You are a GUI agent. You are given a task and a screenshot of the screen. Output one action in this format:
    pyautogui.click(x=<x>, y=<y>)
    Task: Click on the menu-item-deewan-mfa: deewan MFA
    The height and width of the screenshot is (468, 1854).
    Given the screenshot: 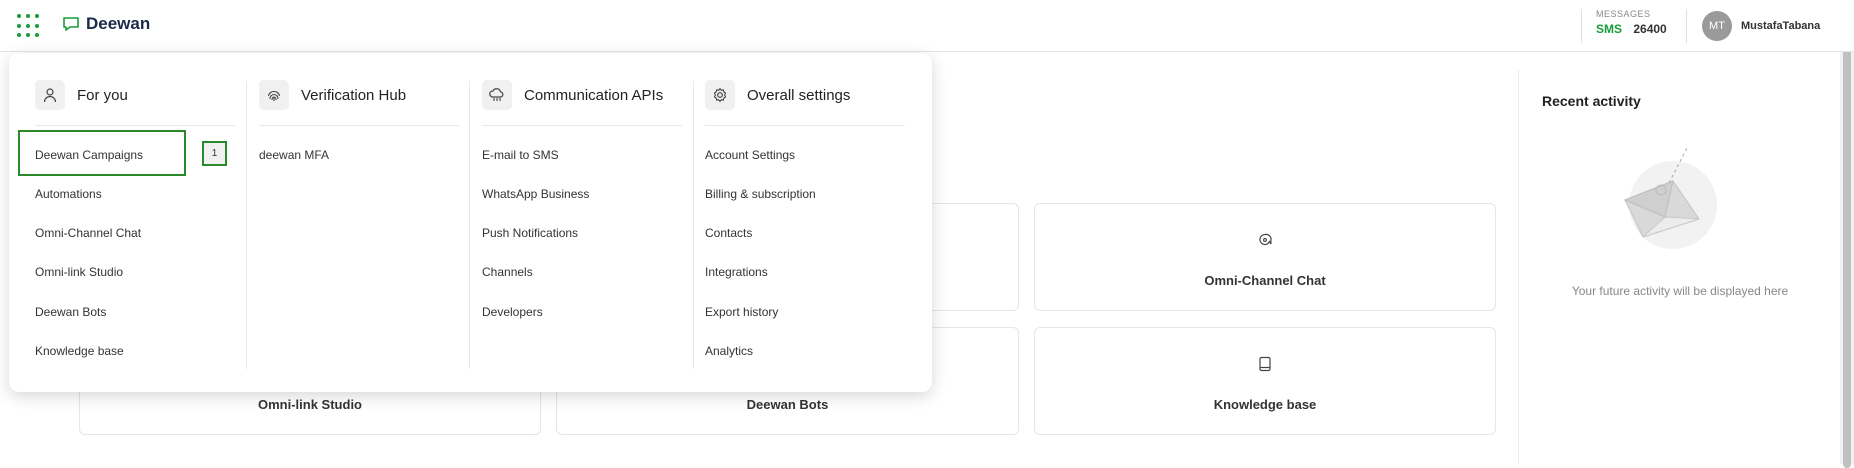 What is the action you would take?
    pyautogui.click(x=294, y=155)
    